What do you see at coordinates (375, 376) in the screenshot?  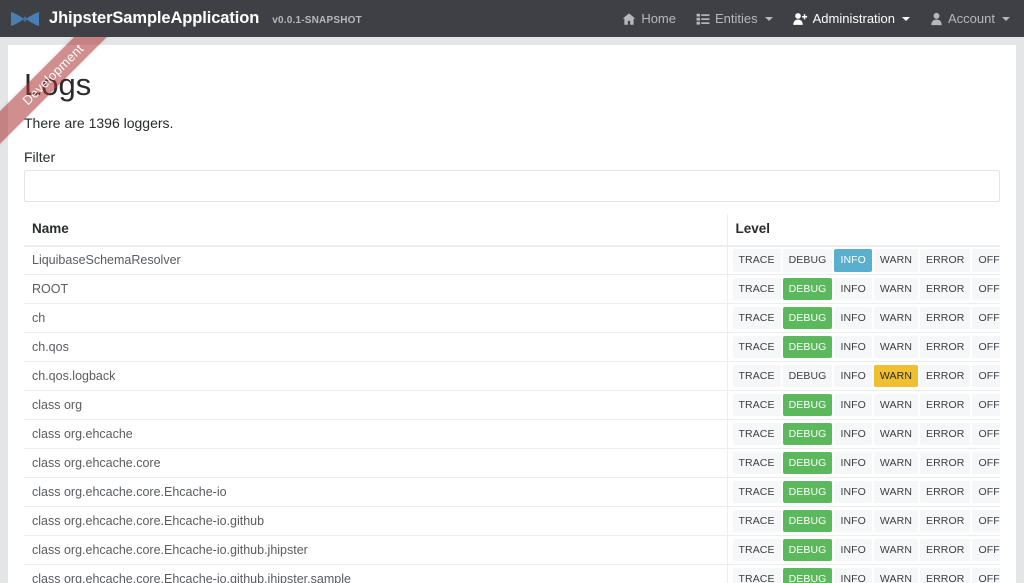 I see `logger-name-cell: ch.qos.logback` at bounding box center [375, 376].